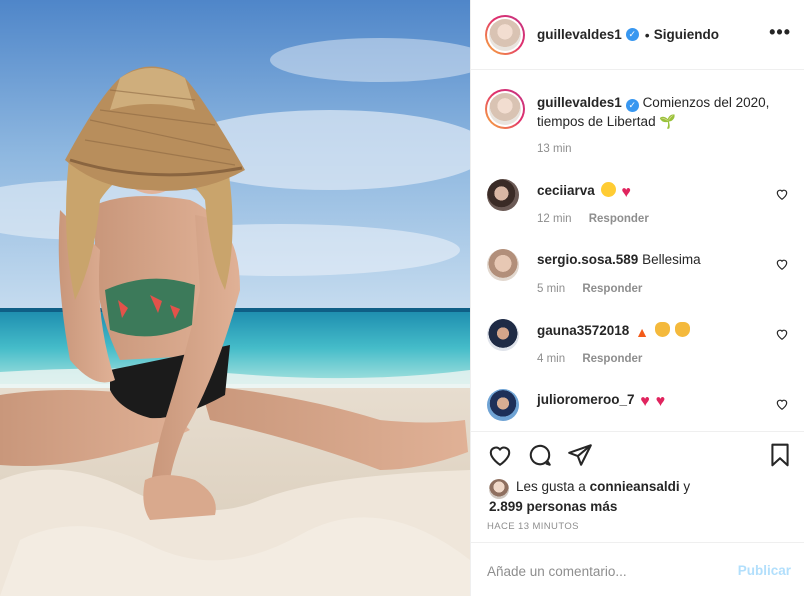 The height and width of the screenshot is (596, 804). What do you see at coordinates (580, 455) in the screenshot?
I see `share-icon` at bounding box center [580, 455].